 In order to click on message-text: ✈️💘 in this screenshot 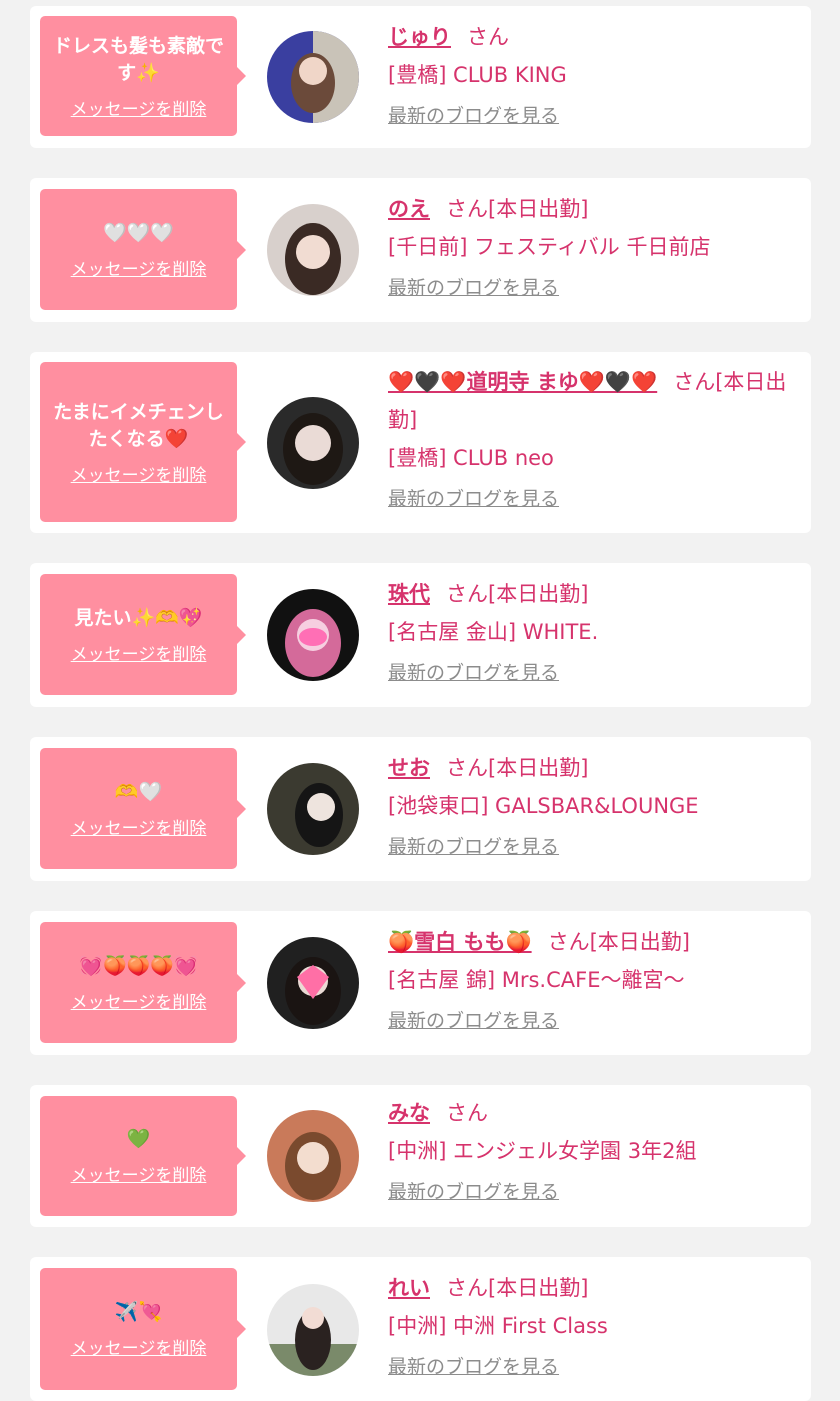, I will do `click(138, 1312)`.